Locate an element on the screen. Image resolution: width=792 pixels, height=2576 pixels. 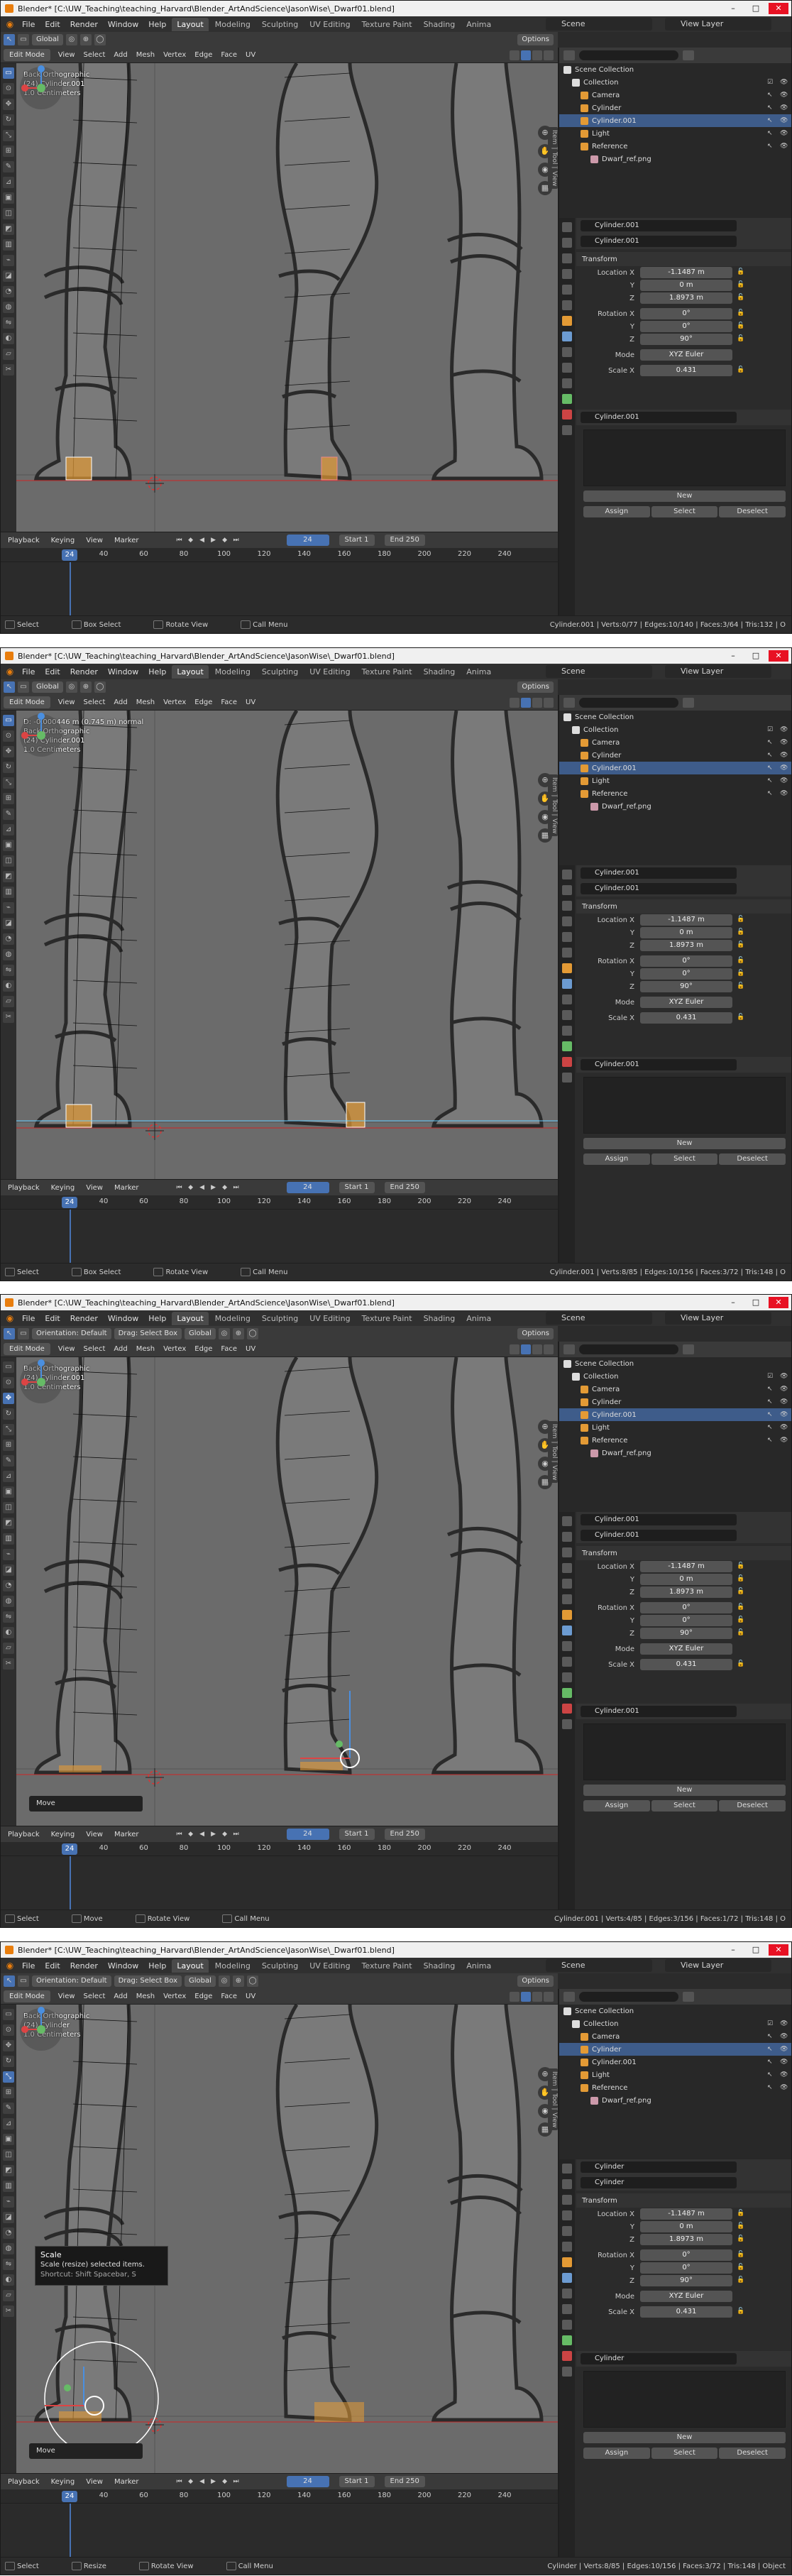
mesh-data-name-field: Cylinder.001 is located at coordinates (659, 417).